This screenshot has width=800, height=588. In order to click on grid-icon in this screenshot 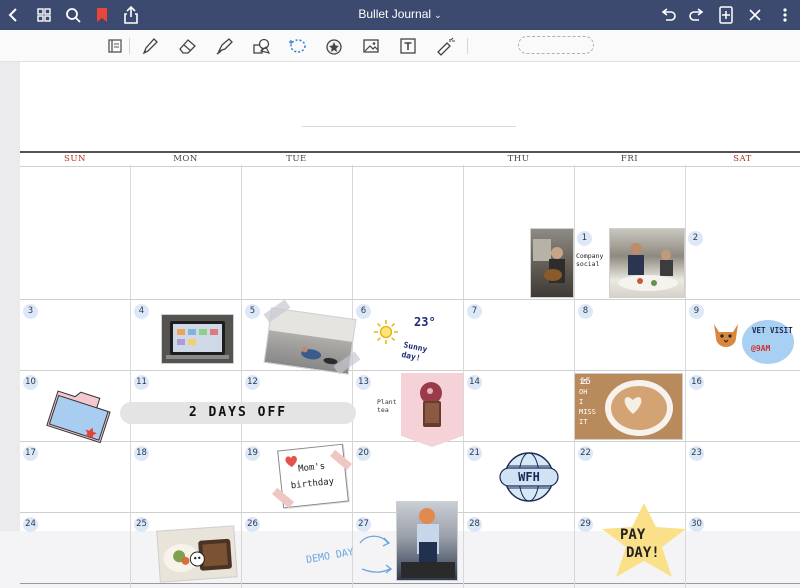, I will do `click(44, 15)`.